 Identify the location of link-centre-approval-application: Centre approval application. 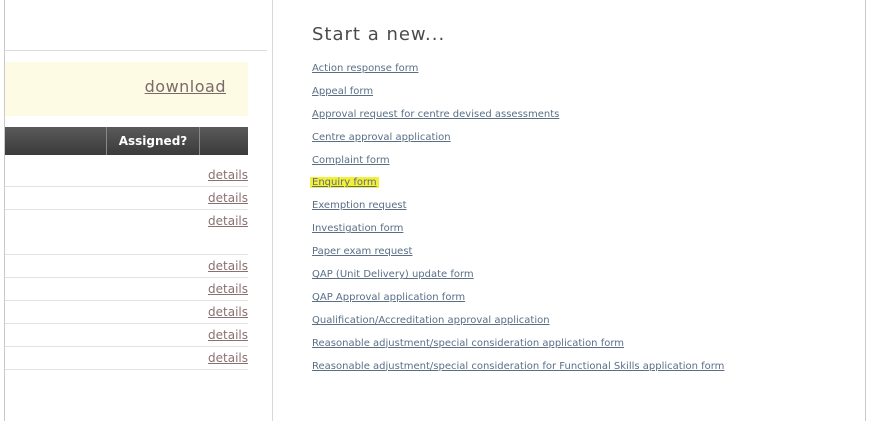
(518, 142).